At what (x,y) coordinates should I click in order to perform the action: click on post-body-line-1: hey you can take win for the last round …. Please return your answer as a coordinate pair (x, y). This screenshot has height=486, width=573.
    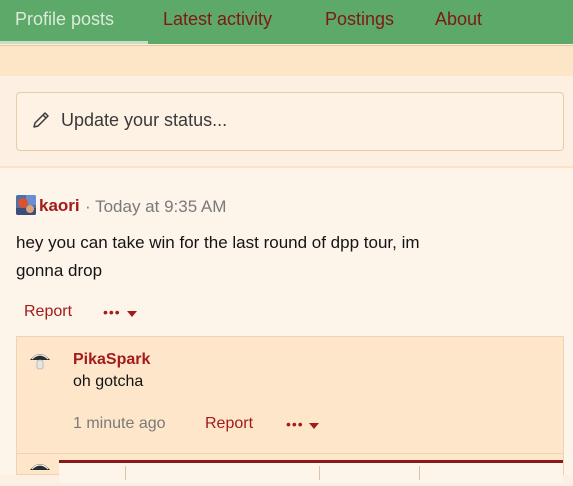
    Looking at the image, I should click on (218, 242).